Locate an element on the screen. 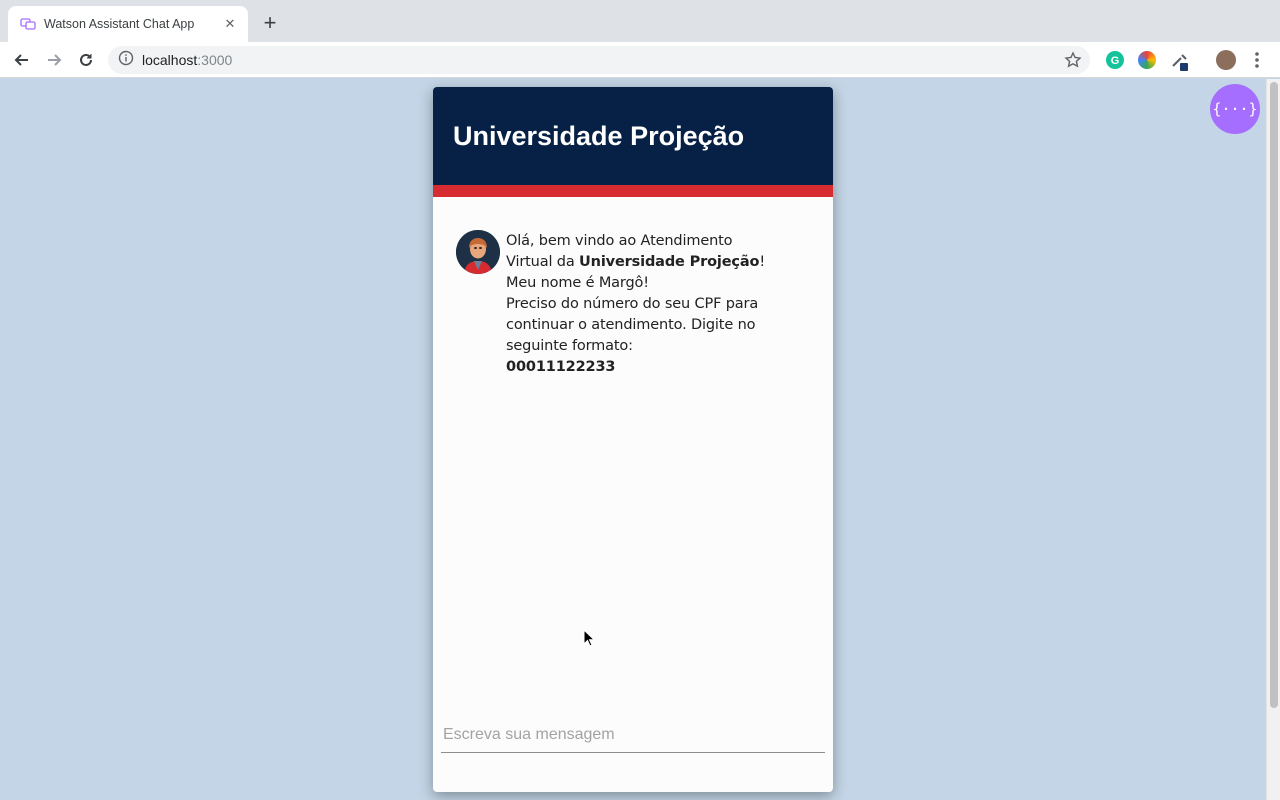 The image size is (1280, 800). browser-toolbar: localhost:3000 G is located at coordinates (640, 60).